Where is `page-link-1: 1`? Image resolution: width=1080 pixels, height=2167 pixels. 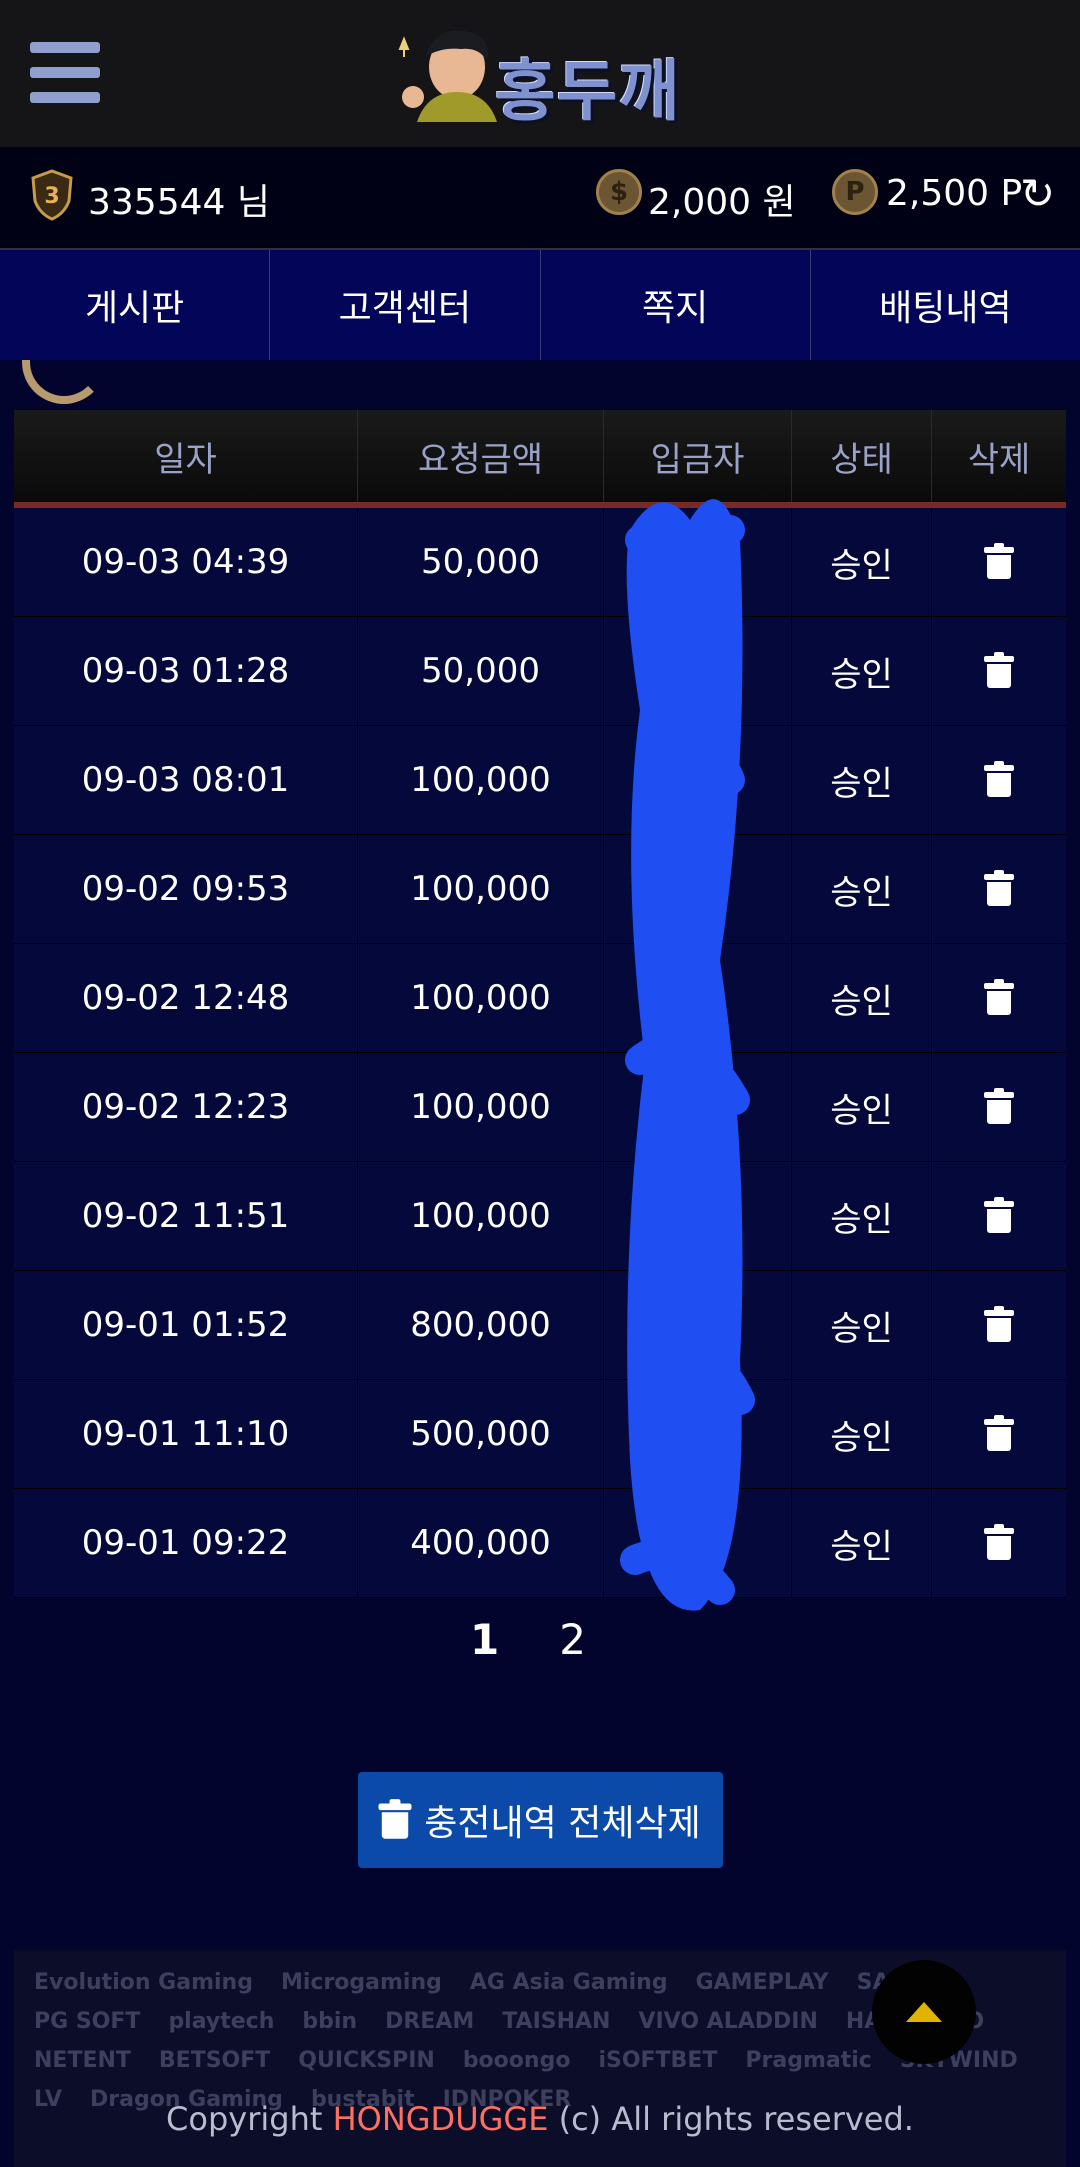
page-link-1: 1 is located at coordinates (484, 1639).